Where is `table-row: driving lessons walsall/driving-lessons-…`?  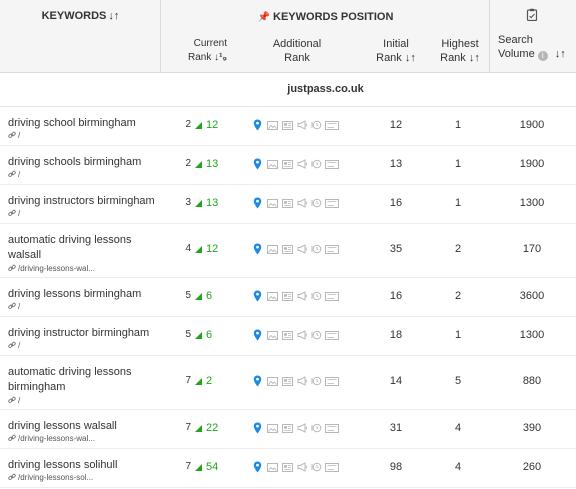 table-row: driving lessons walsall/driving-lessons-… is located at coordinates (288, 429).